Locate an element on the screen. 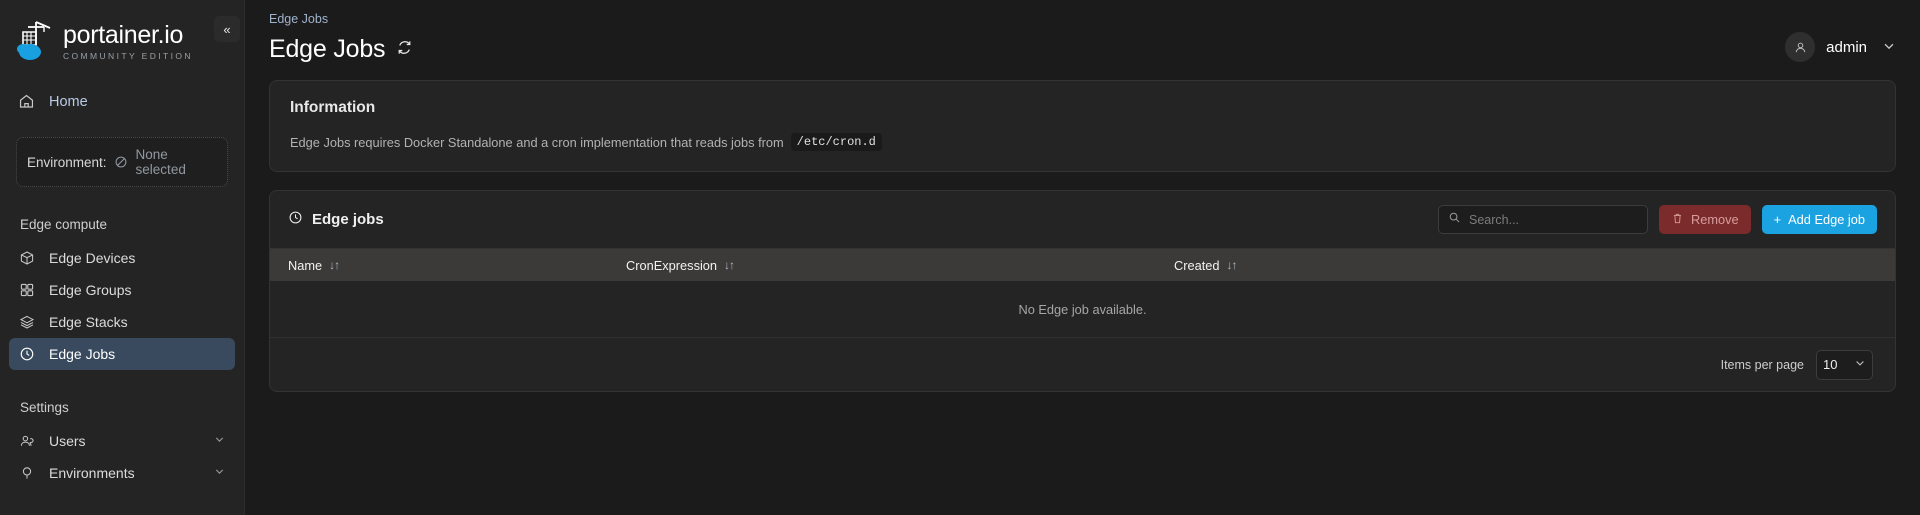 This screenshot has height=515, width=1920. user-menu: admin is located at coordinates (1840, 47).